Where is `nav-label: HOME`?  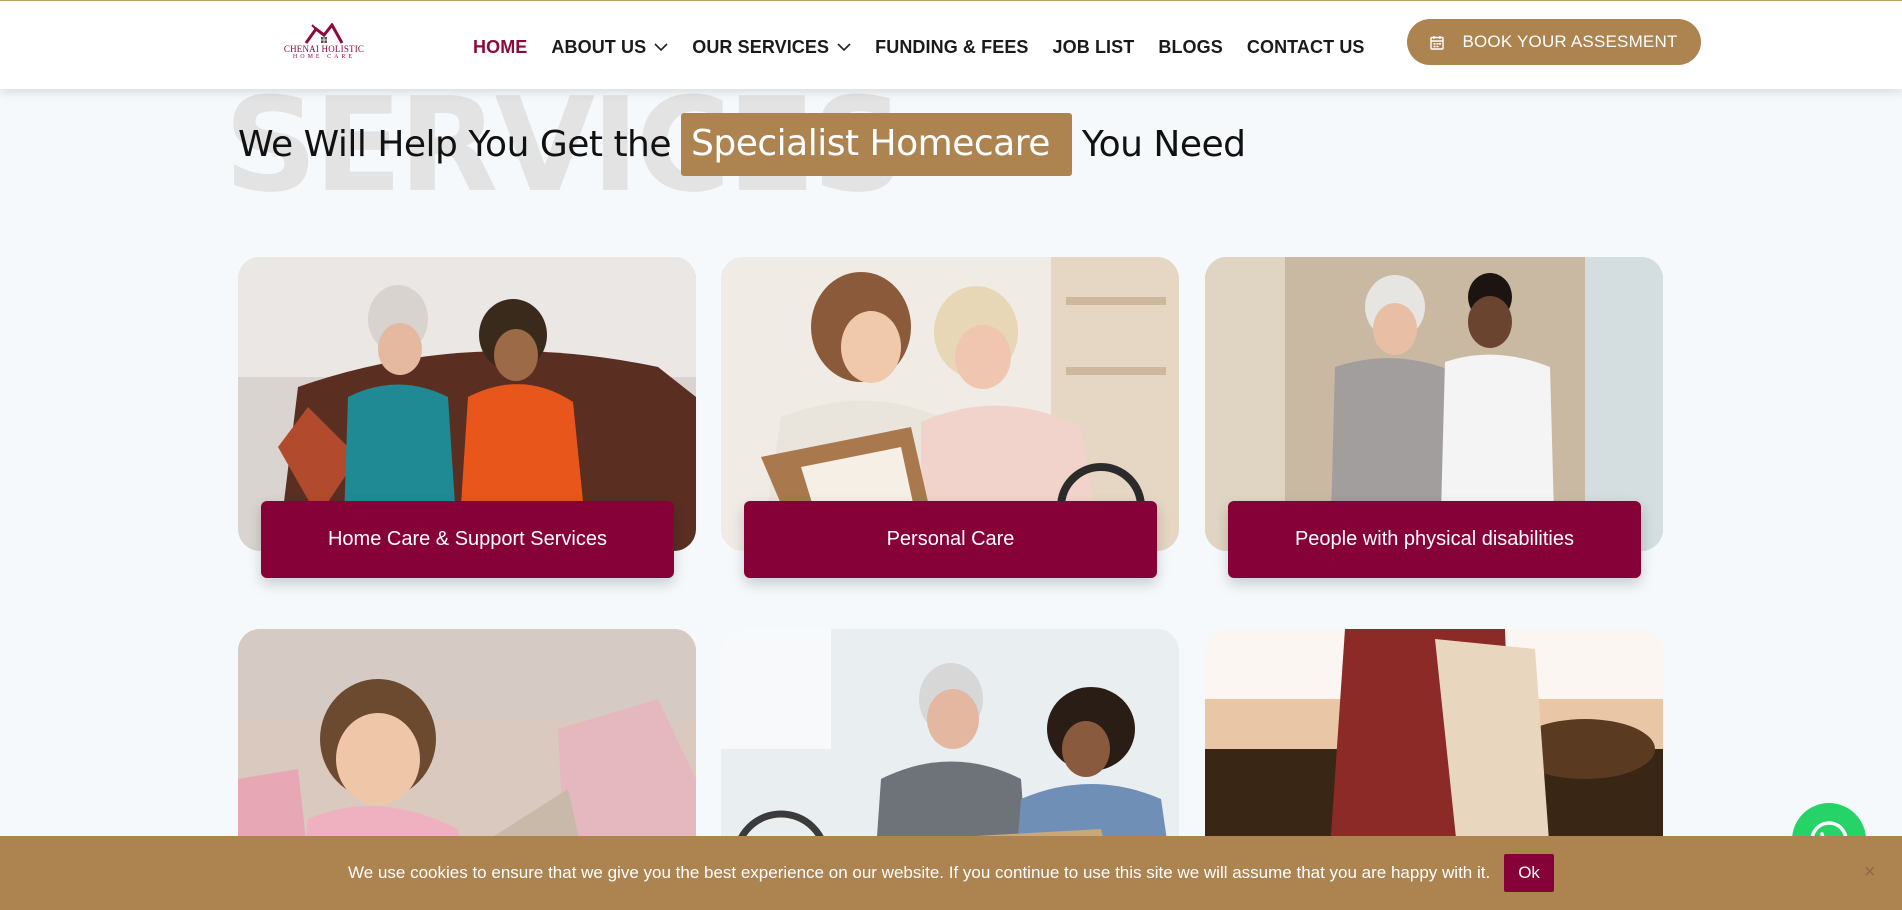 nav-label: HOME is located at coordinates (500, 46).